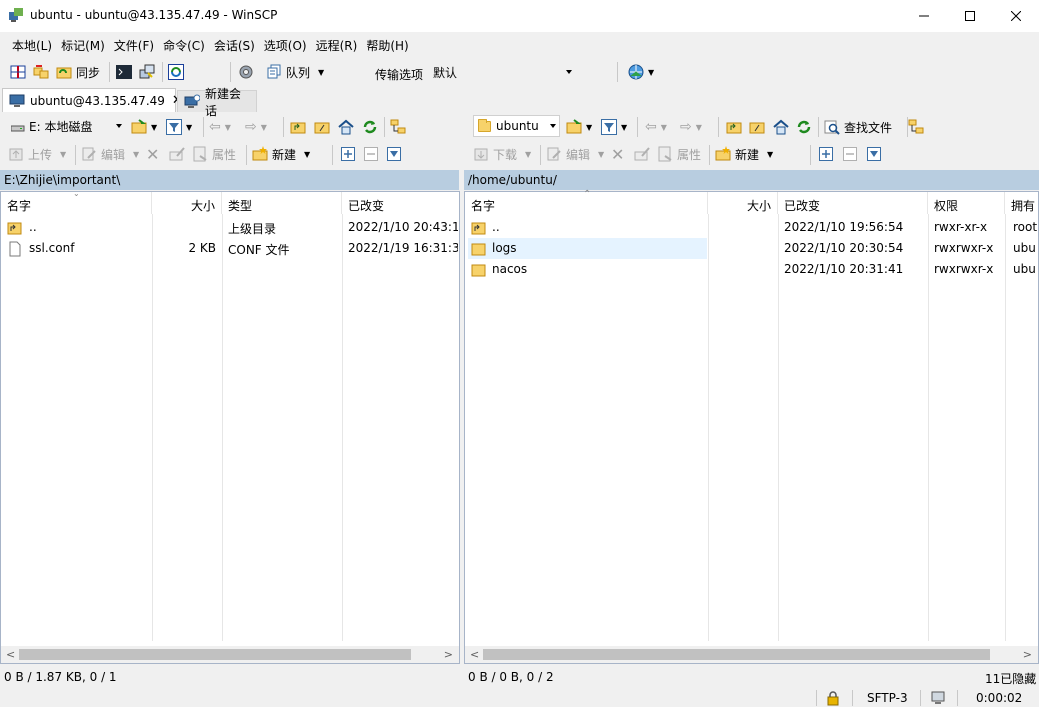 The height and width of the screenshot is (707, 1039). What do you see at coordinates (656, 127) in the screenshot?
I see `remote-back-button: ⇦ ▼` at bounding box center [656, 127].